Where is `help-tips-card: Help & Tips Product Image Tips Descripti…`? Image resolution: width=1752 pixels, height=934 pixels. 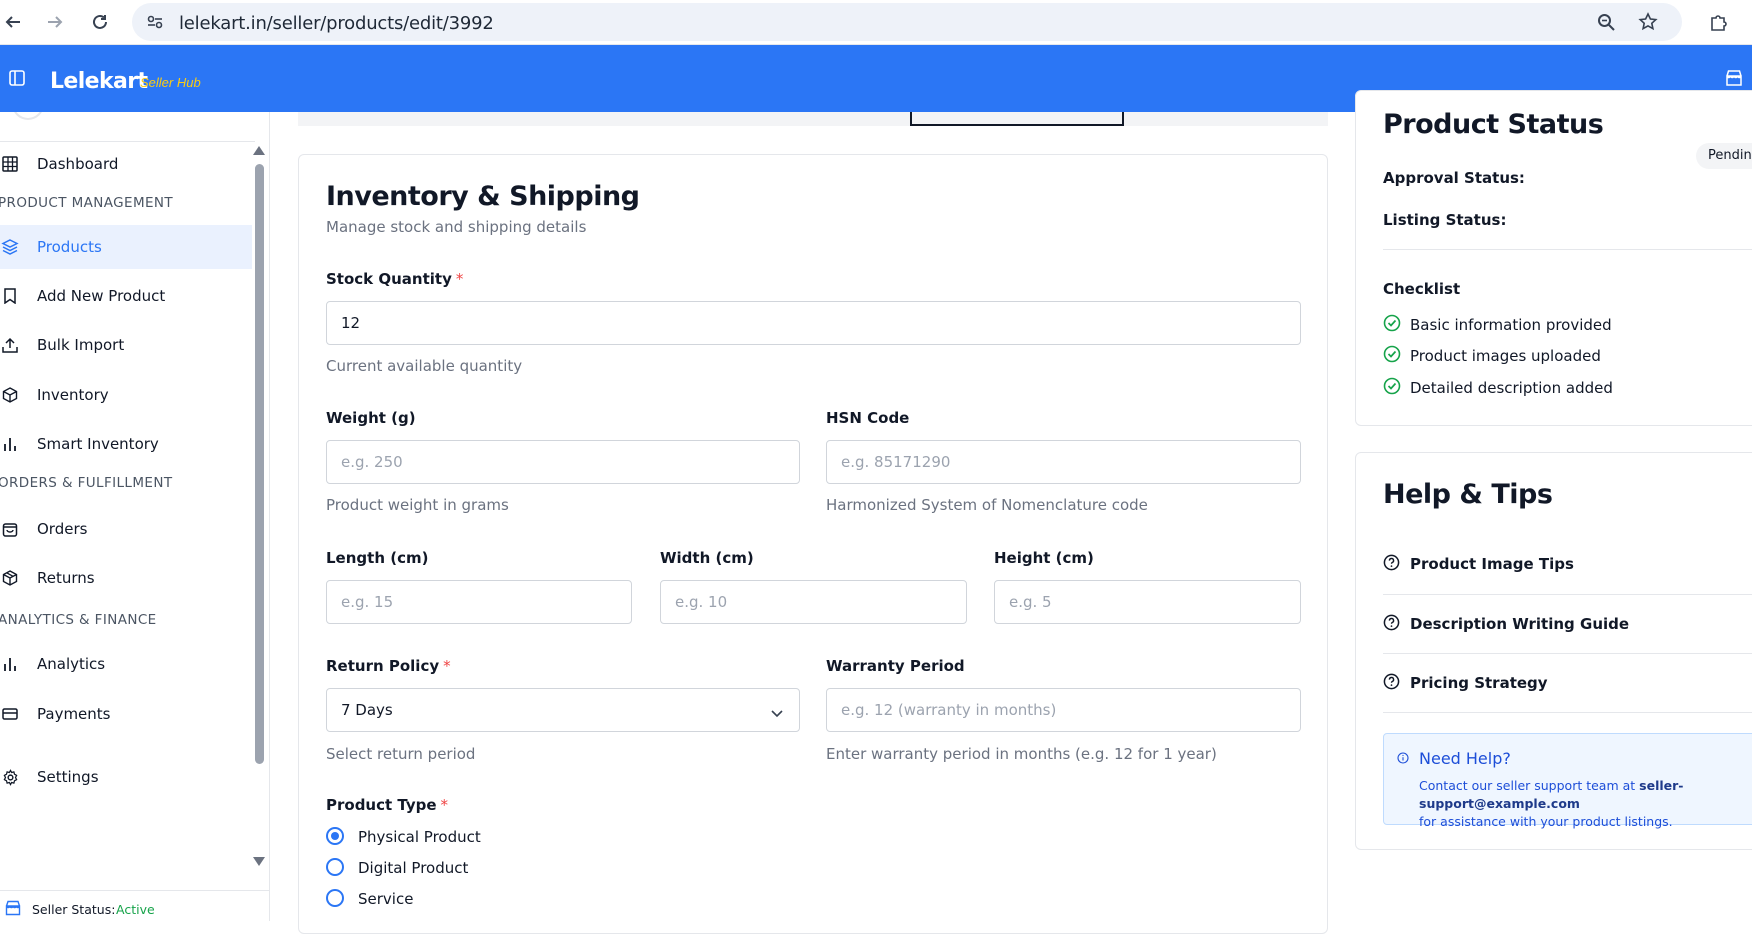
help-tips-card: Help & Tips Product Image Tips Descripti… is located at coordinates (1553, 651).